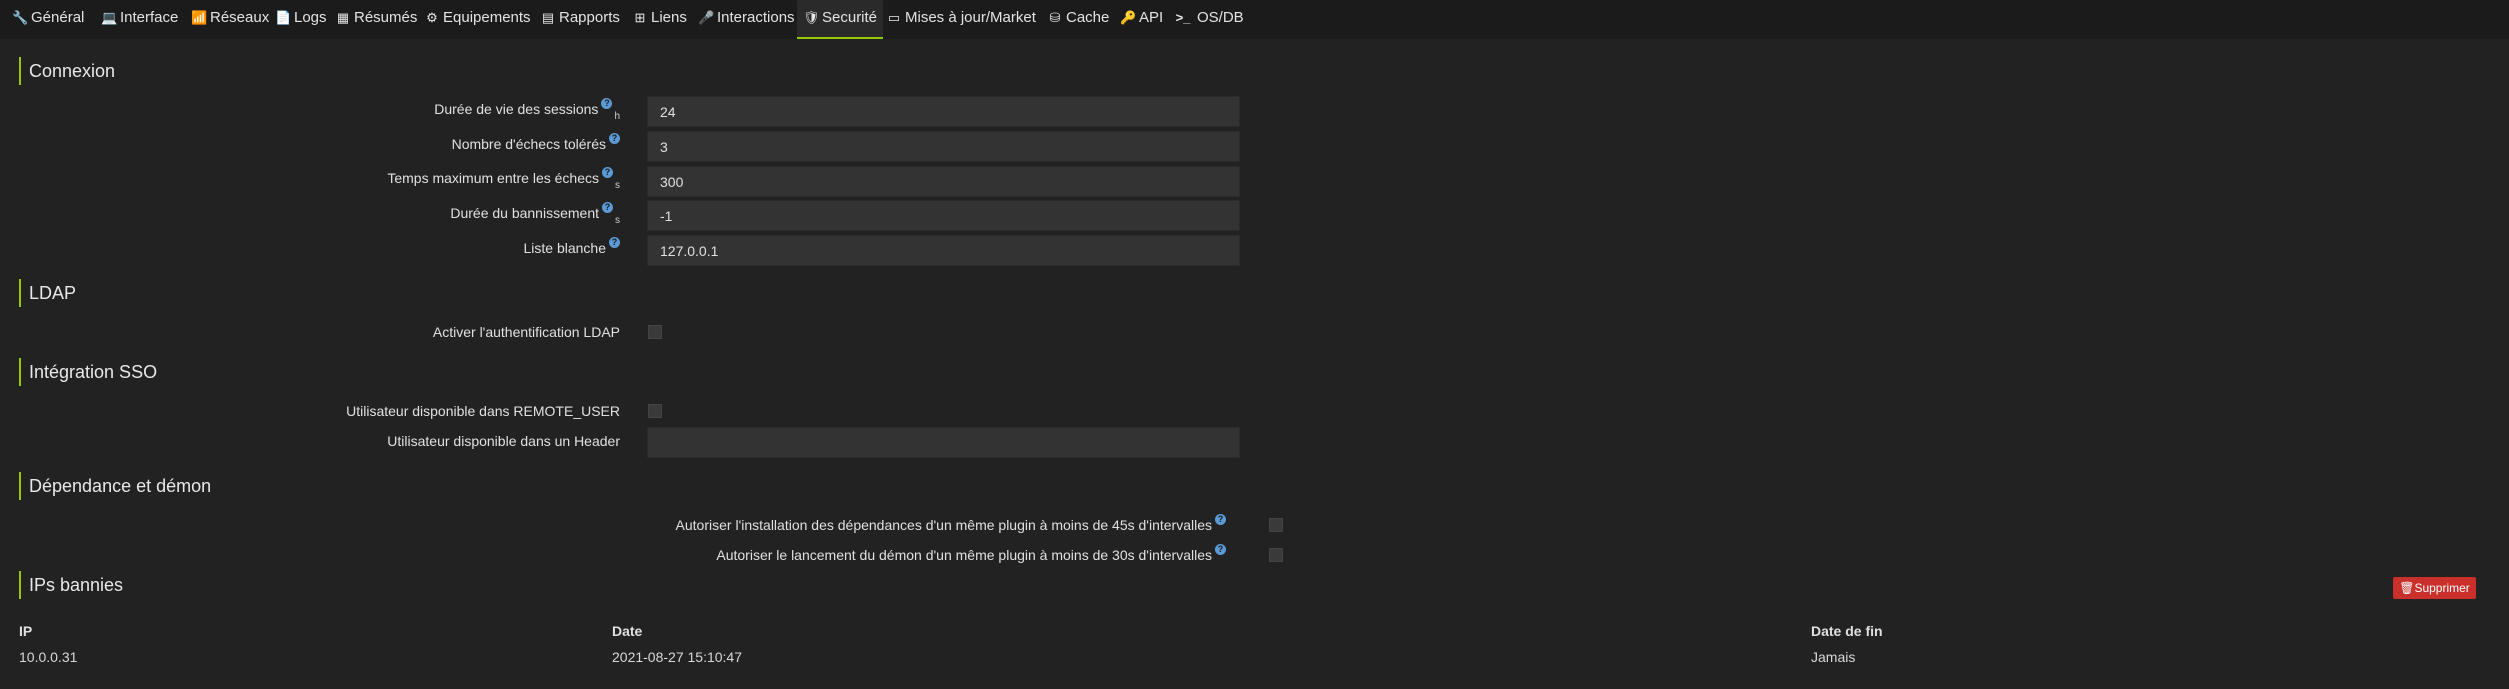 Image resolution: width=2509 pixels, height=689 pixels. Describe the element at coordinates (2407, 588) in the screenshot. I see `trash-icon: 🗑` at that location.